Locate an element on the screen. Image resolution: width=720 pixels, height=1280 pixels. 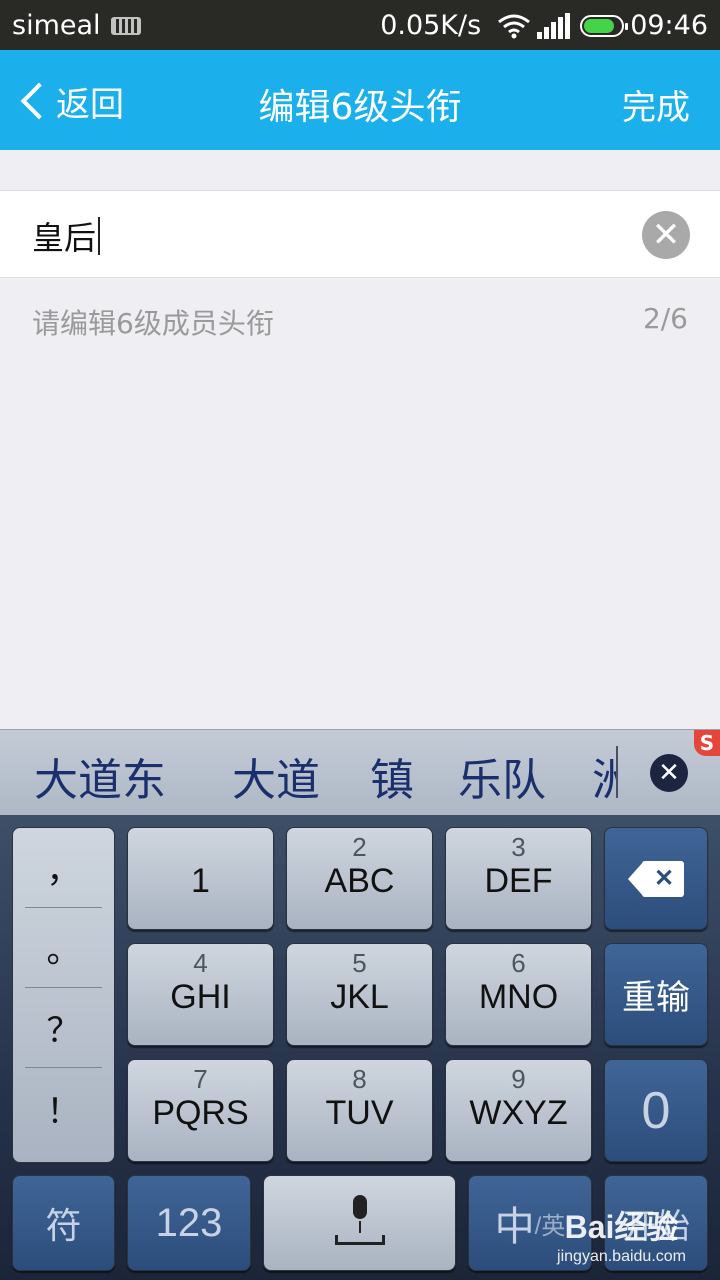
input-hint: 请编辑6级成员头衔 is located at coordinates (153, 323).